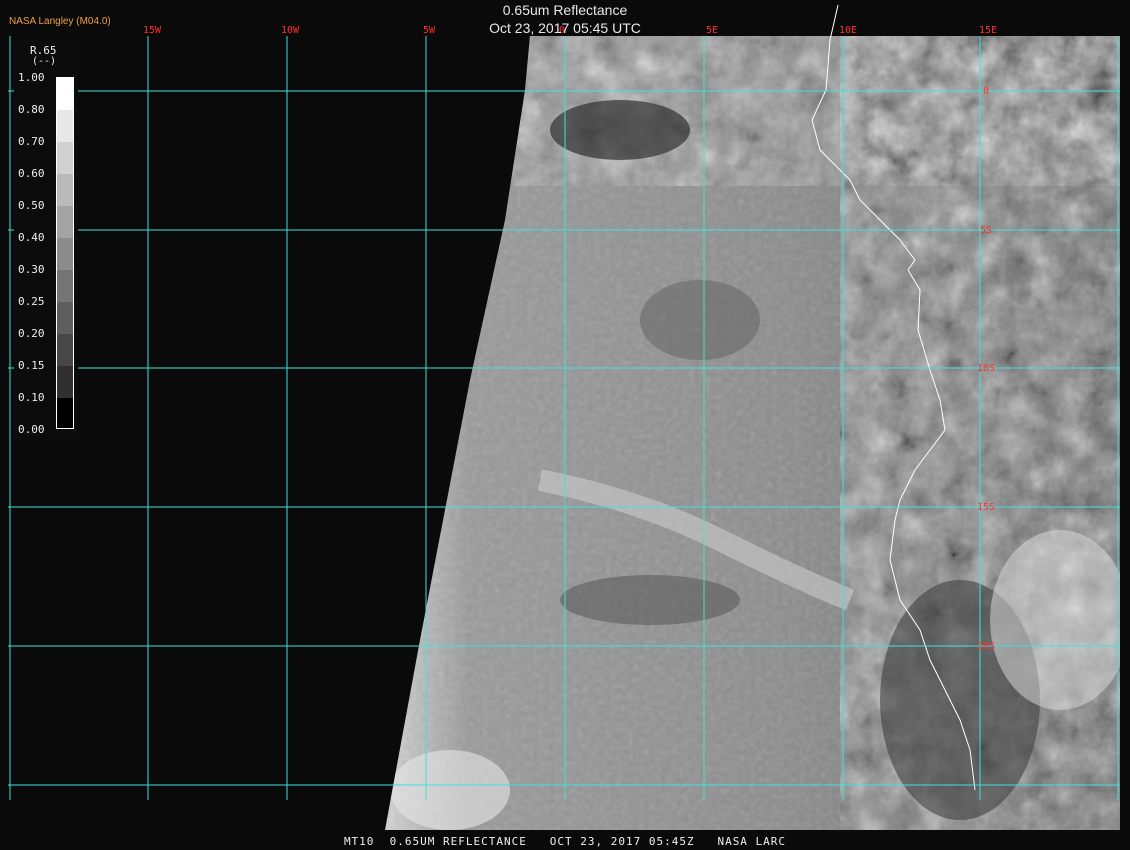 The height and width of the screenshot is (850, 1130). I want to click on latitude-label: 5S, so click(986, 230).